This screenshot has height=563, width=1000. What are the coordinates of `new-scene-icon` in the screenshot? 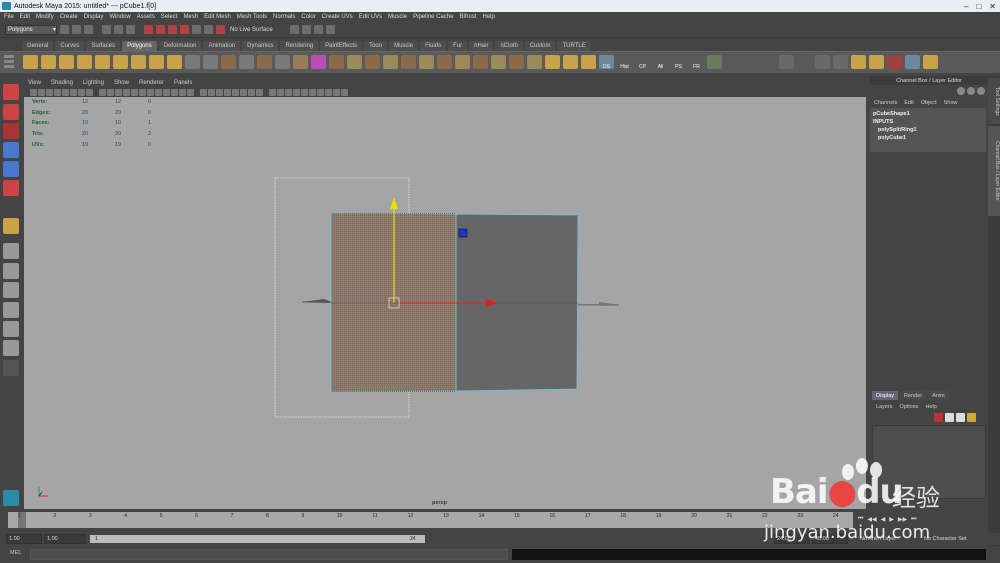 It's located at (64, 29).